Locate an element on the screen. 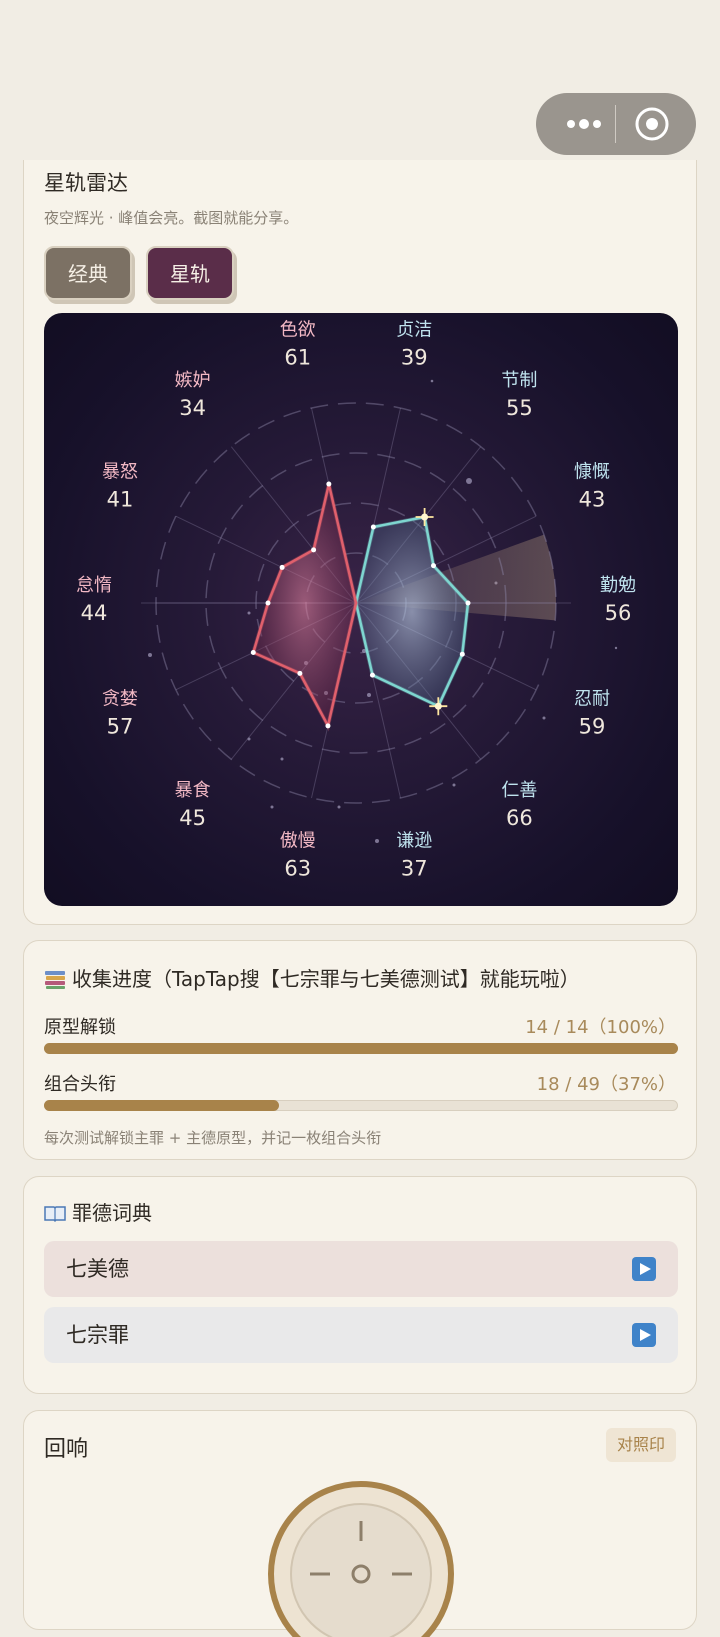 The image size is (720, 1637). axis-label: 怠惰 is located at coordinates (94, 585).